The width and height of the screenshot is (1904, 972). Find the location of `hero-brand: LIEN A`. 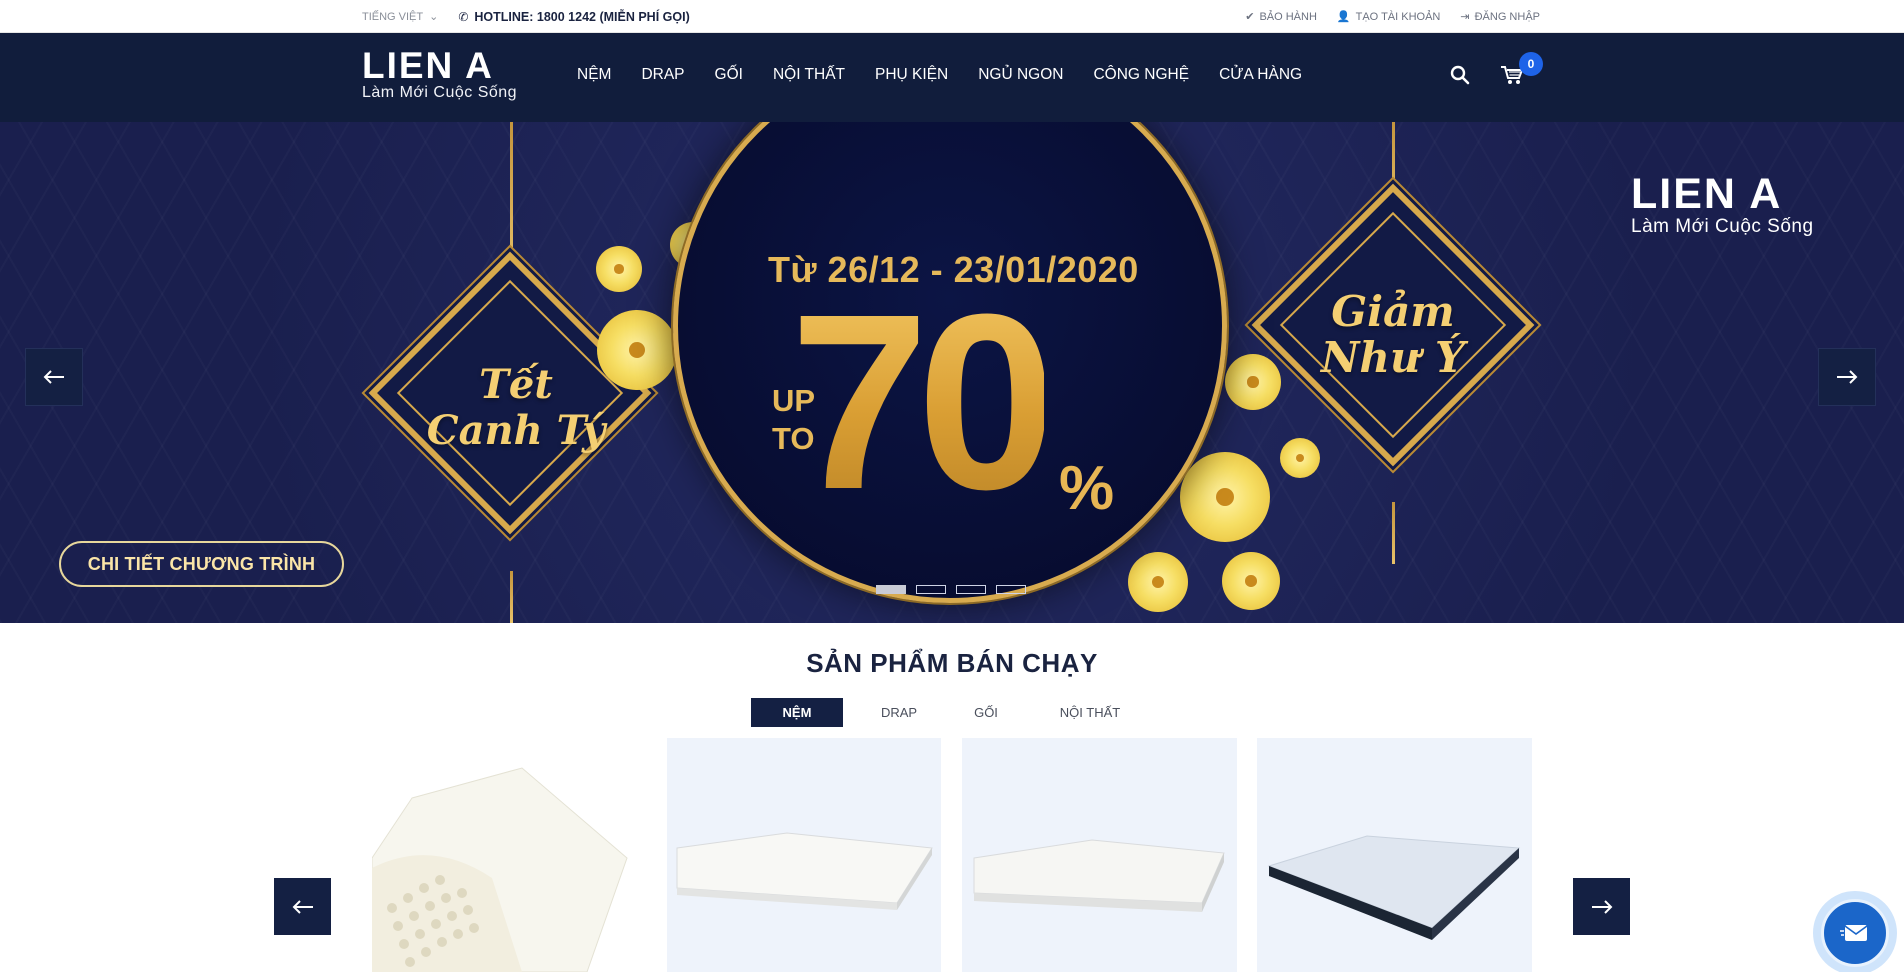

hero-brand: LIEN A is located at coordinates (1707, 194).